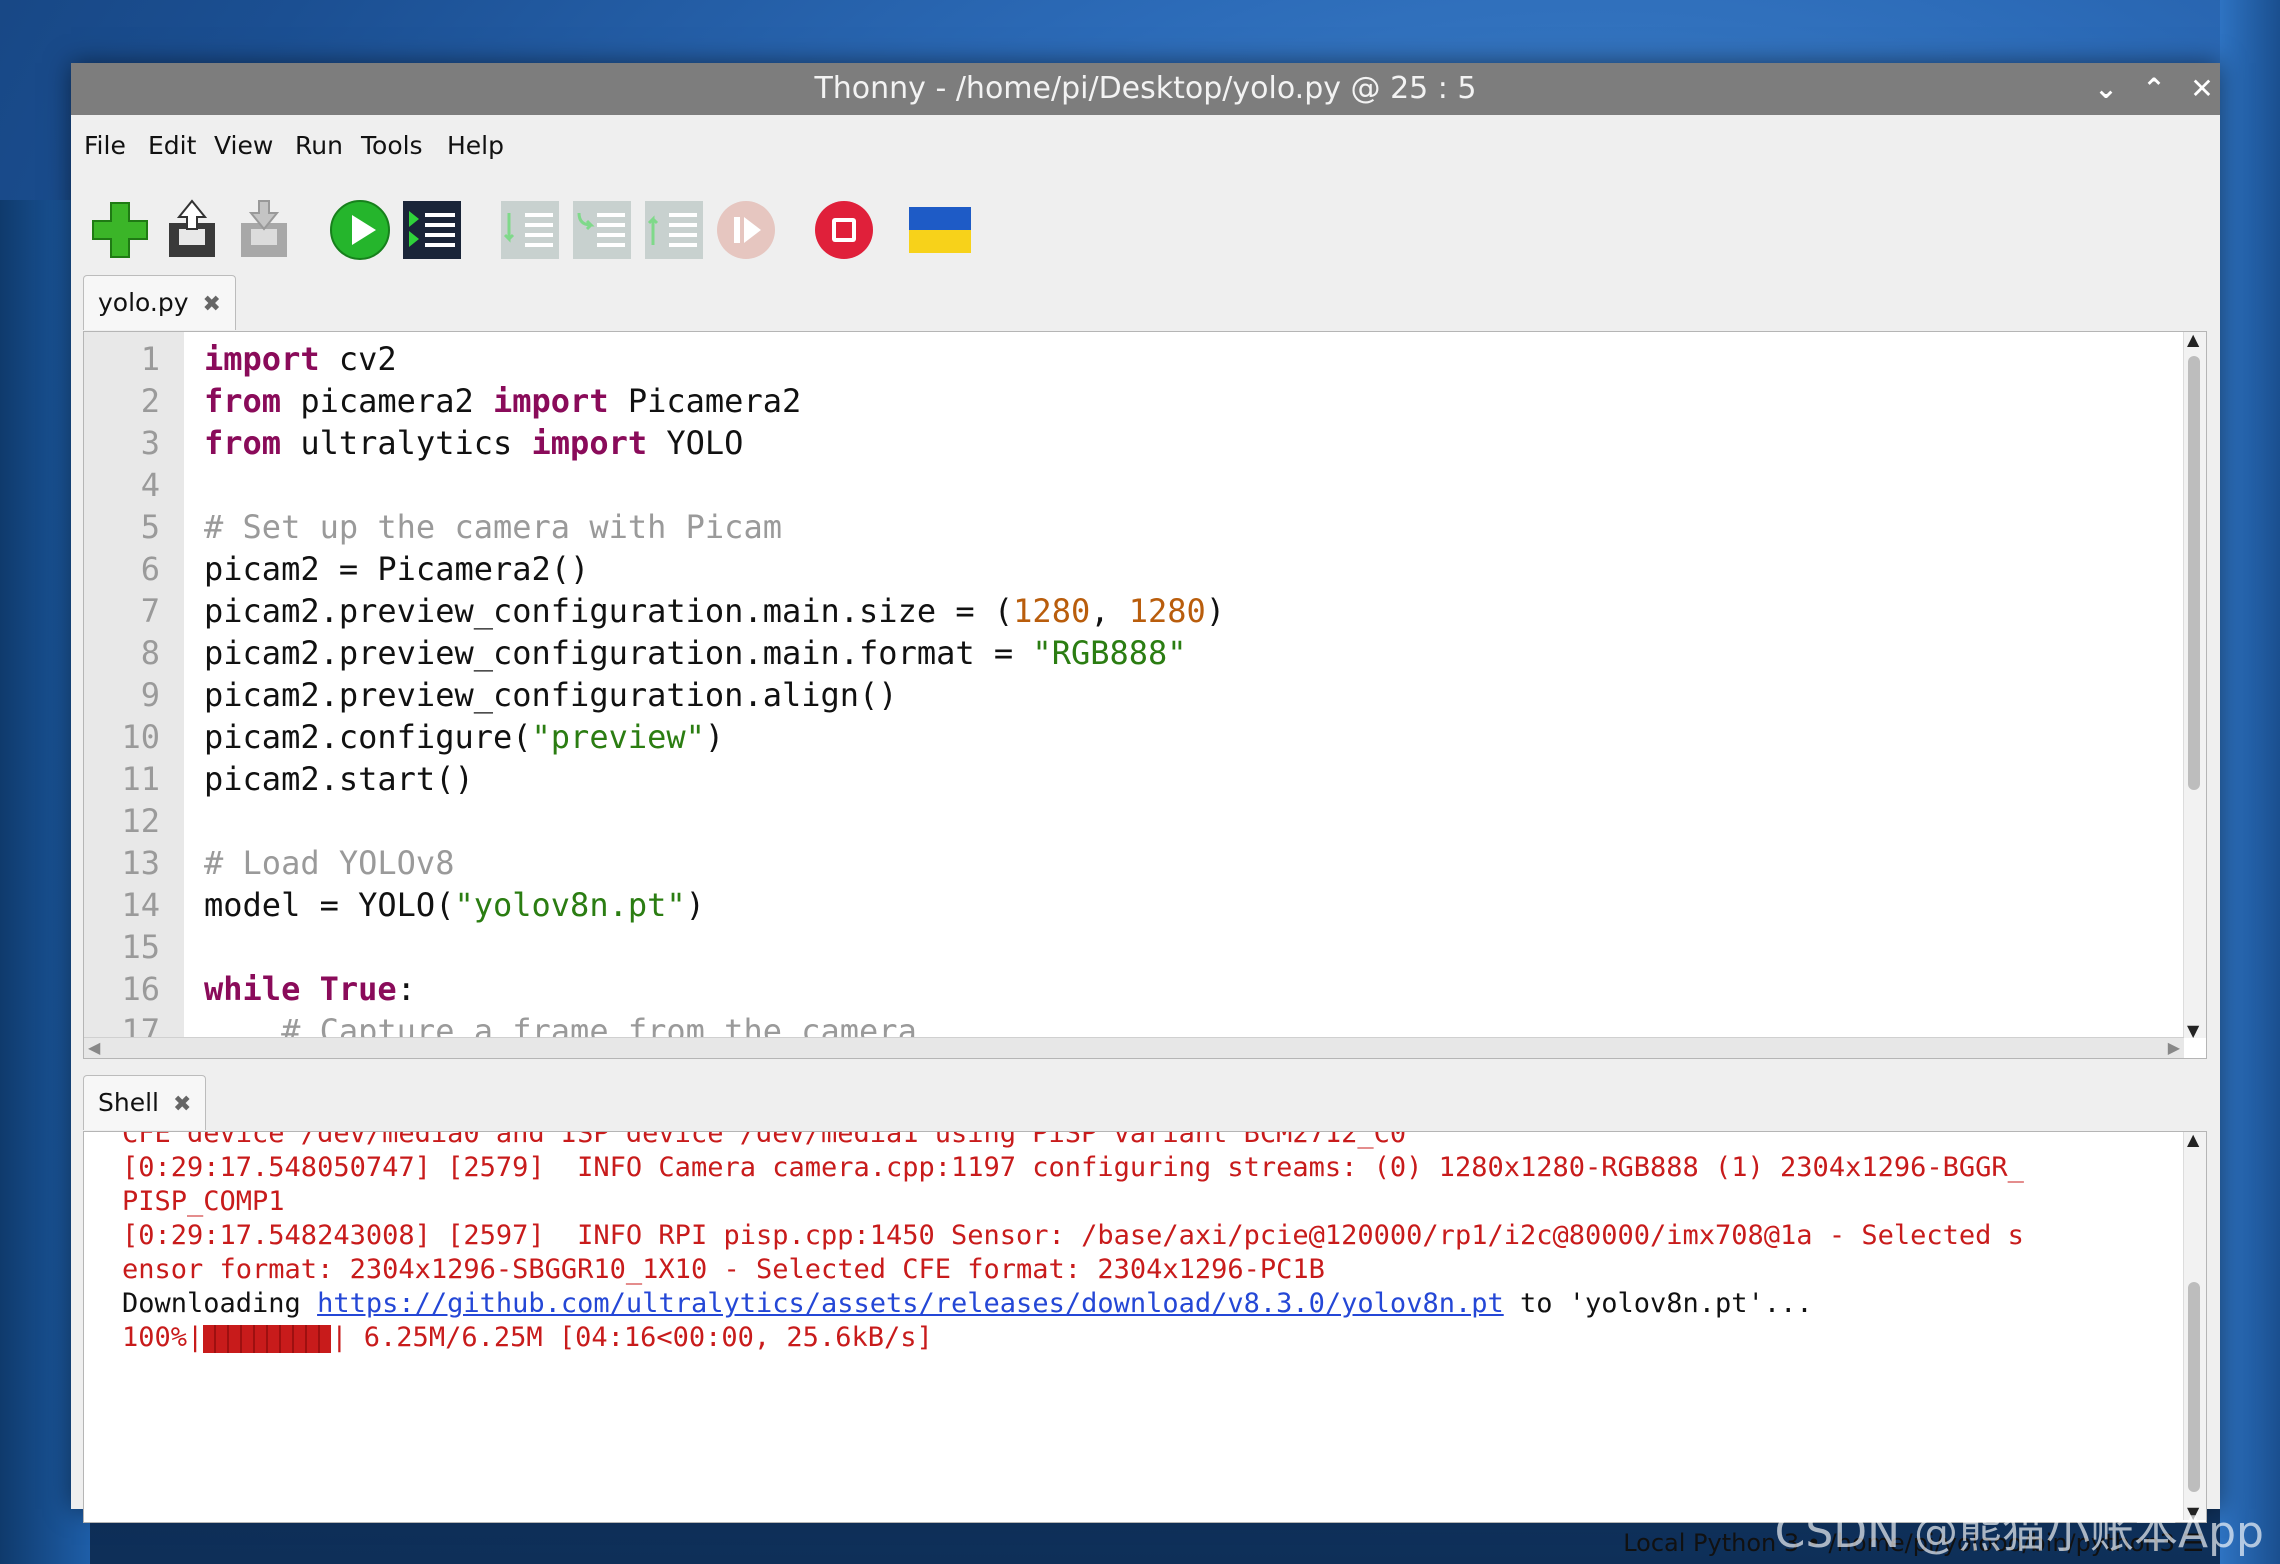  Describe the element at coordinates (150, 485) in the screenshot. I see `line-number: 4` at that location.